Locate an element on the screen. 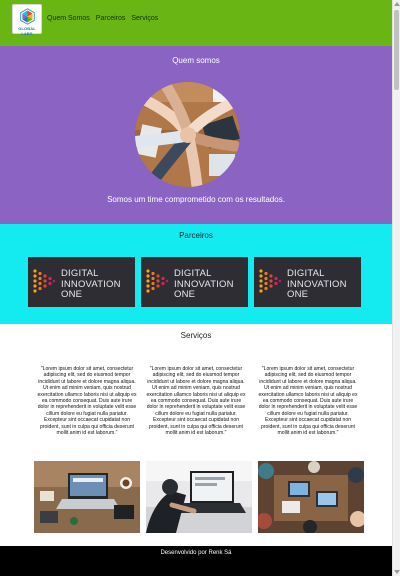  quem-somos-title: Quem somos is located at coordinates (196, 60).